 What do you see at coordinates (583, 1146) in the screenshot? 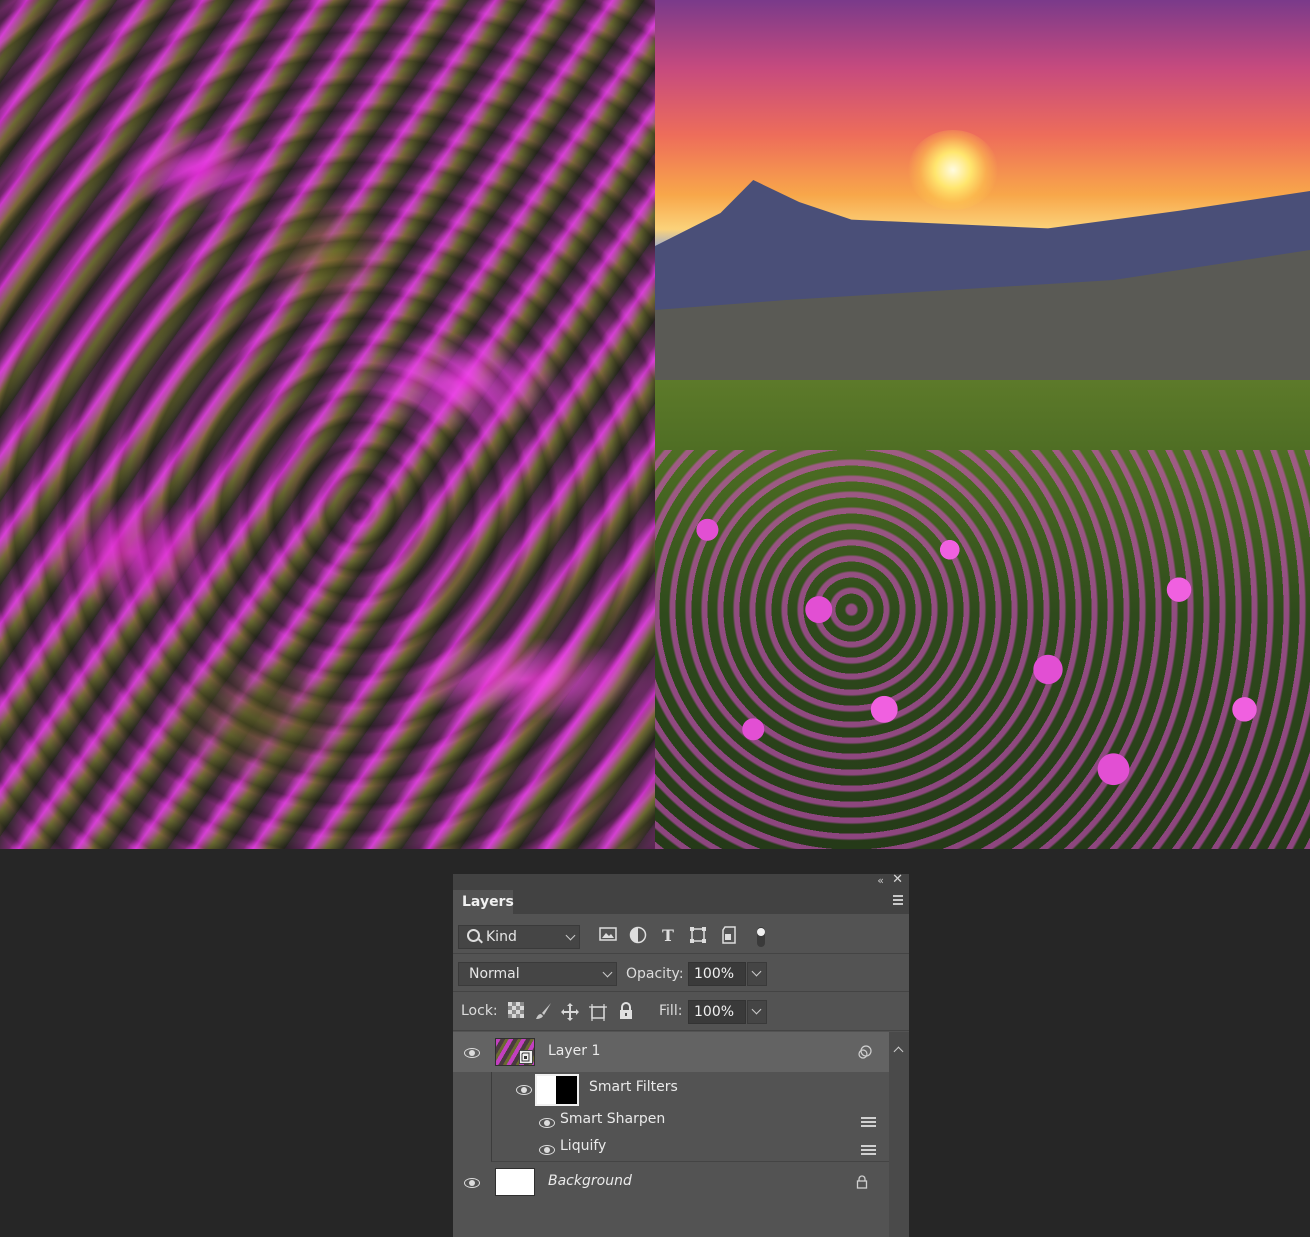
I see `filter-name: Liquify` at bounding box center [583, 1146].